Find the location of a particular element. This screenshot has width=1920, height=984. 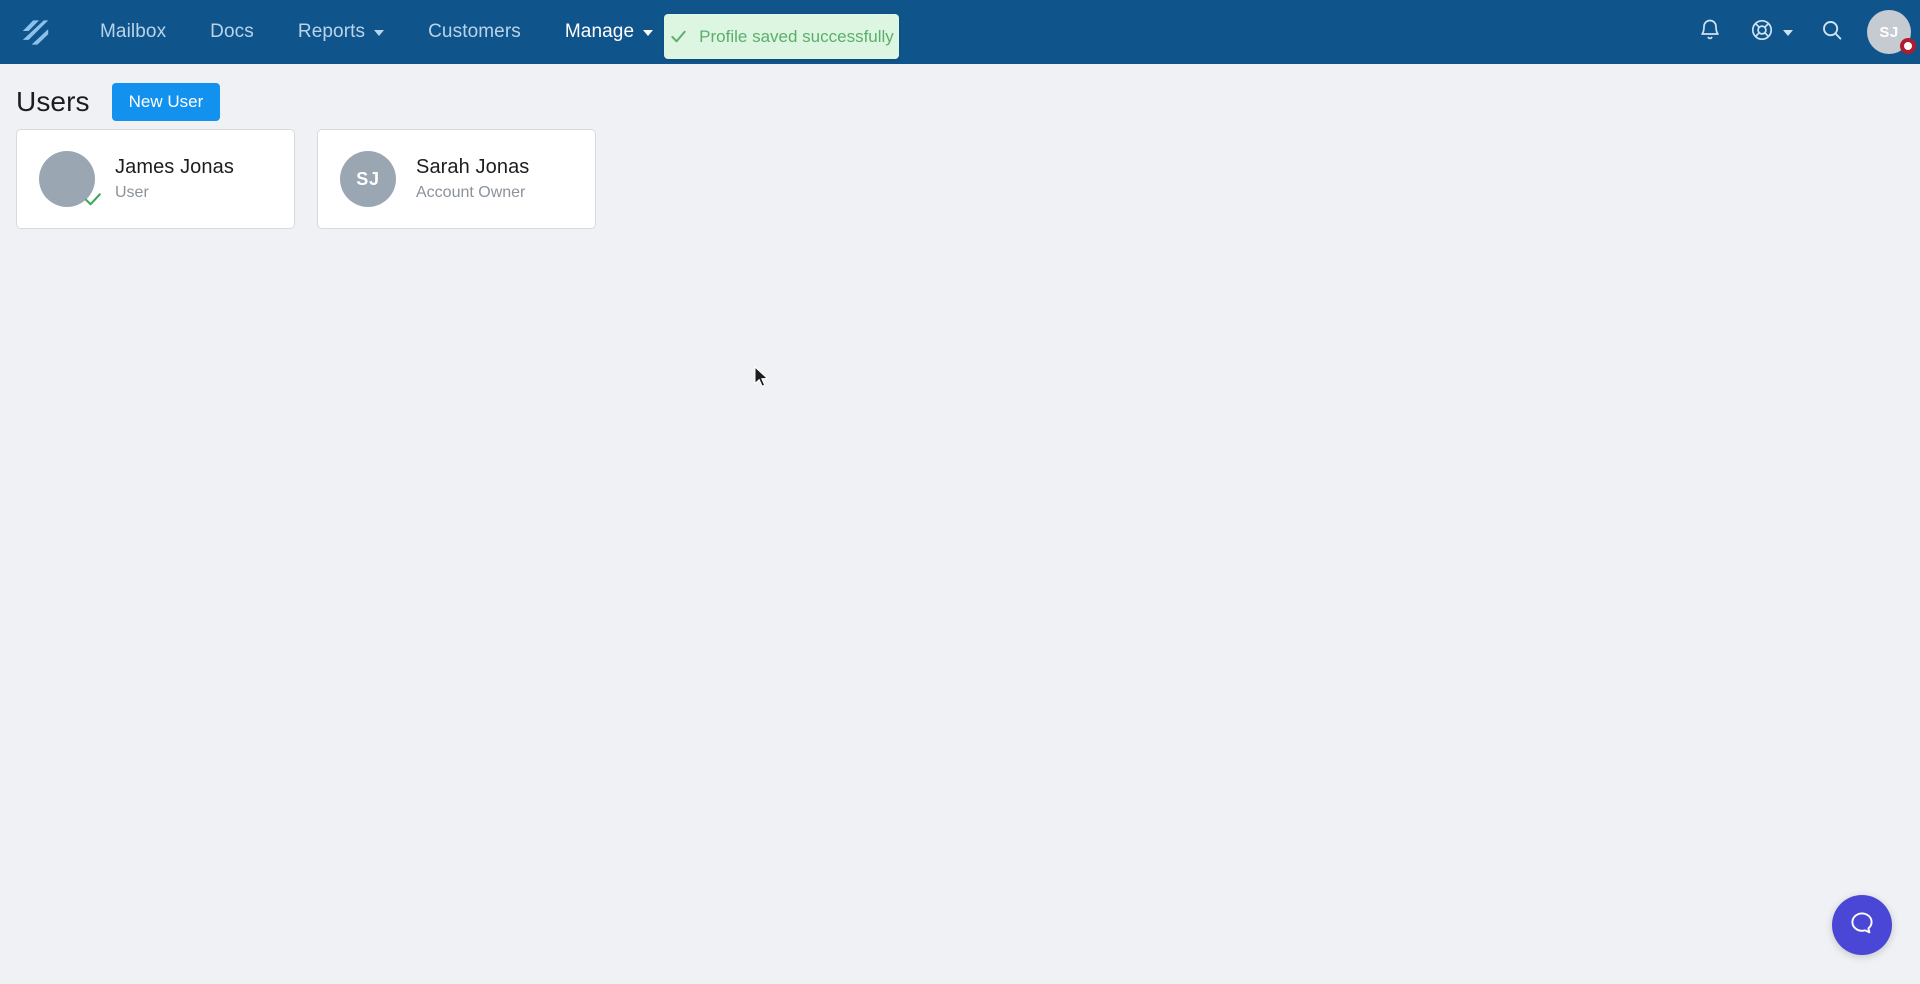

user-info: Sarah Jonas Account Owner is located at coordinates (472, 179).